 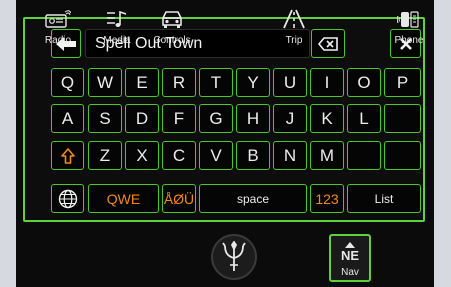 I want to click on home-button, so click(x=234, y=257).